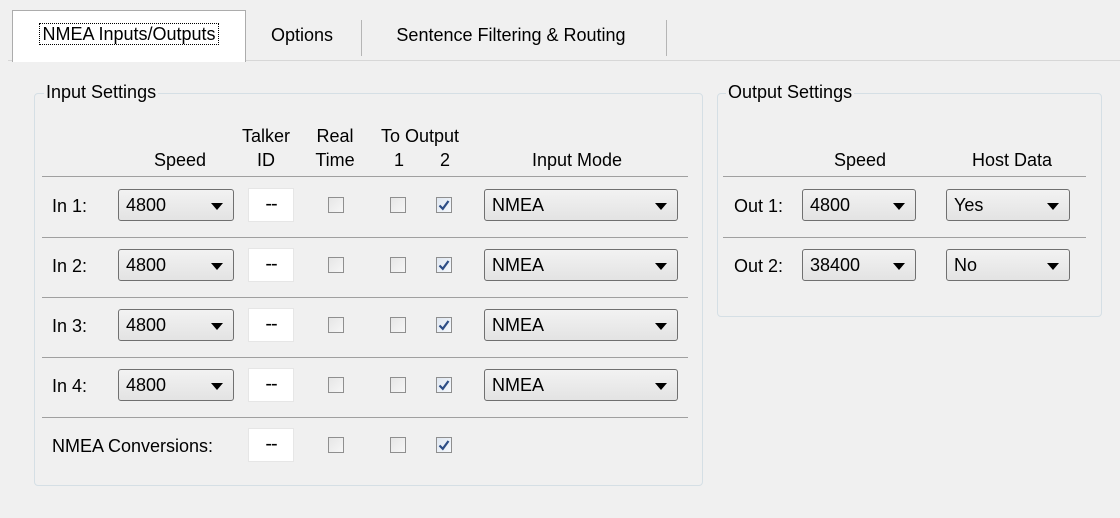 This screenshot has width=1120, height=518. I want to click on tab-nmea-inputs-outputs: NMEA Inputs/Outputs, so click(129, 36).